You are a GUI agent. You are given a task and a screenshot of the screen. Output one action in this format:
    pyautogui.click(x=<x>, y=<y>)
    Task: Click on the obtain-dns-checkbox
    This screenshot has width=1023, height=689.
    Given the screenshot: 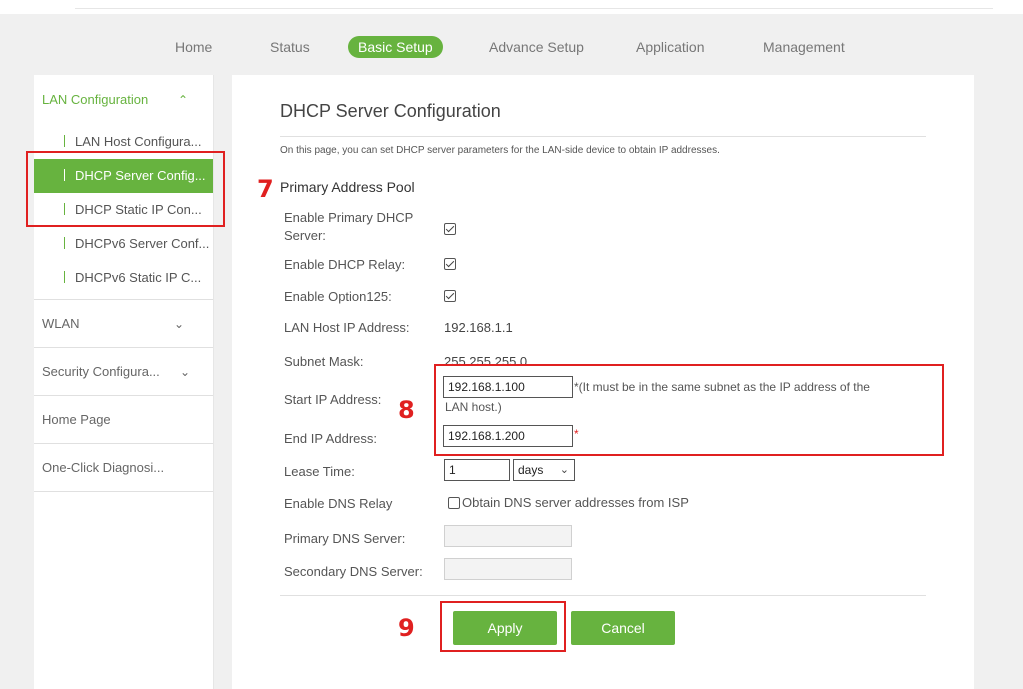 What is the action you would take?
    pyautogui.click(x=454, y=503)
    